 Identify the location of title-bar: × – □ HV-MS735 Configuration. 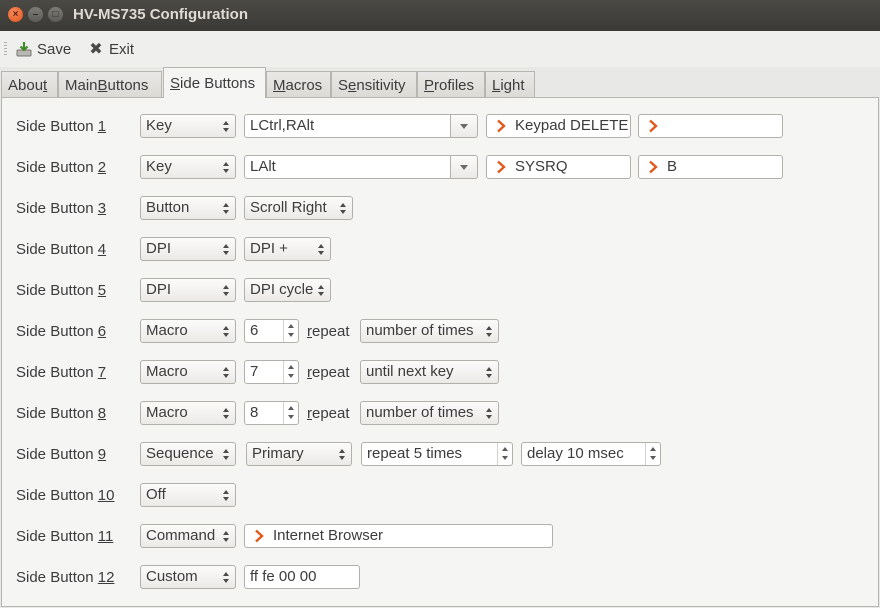
(440, 15).